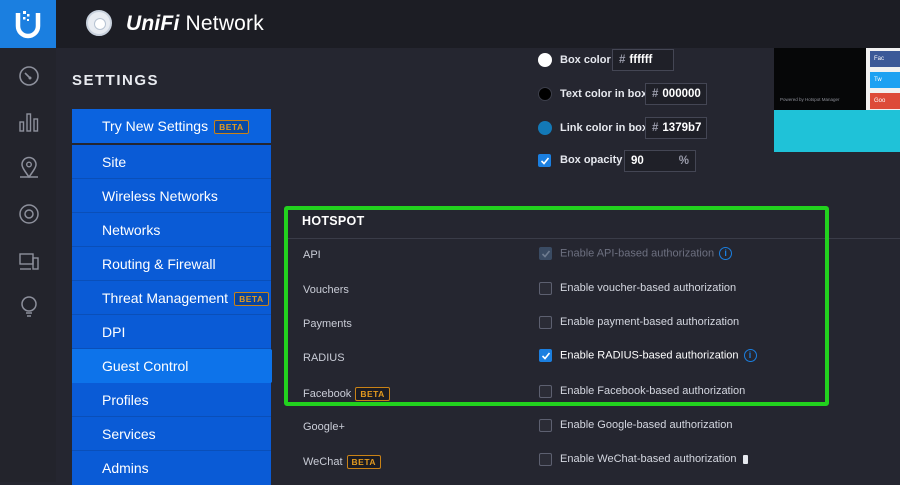 Image resolution: width=900 pixels, height=485 pixels. What do you see at coordinates (324, 427) in the screenshot?
I see `hotspot-label-google: Google+` at bounding box center [324, 427].